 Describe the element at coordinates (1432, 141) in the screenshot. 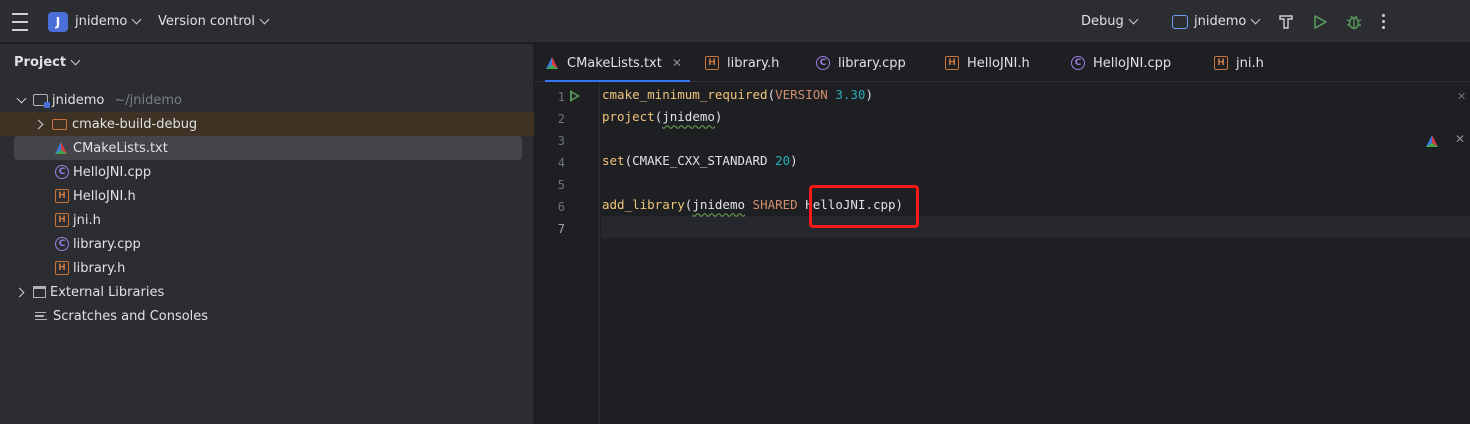

I see `cmake-reload-icon` at that location.